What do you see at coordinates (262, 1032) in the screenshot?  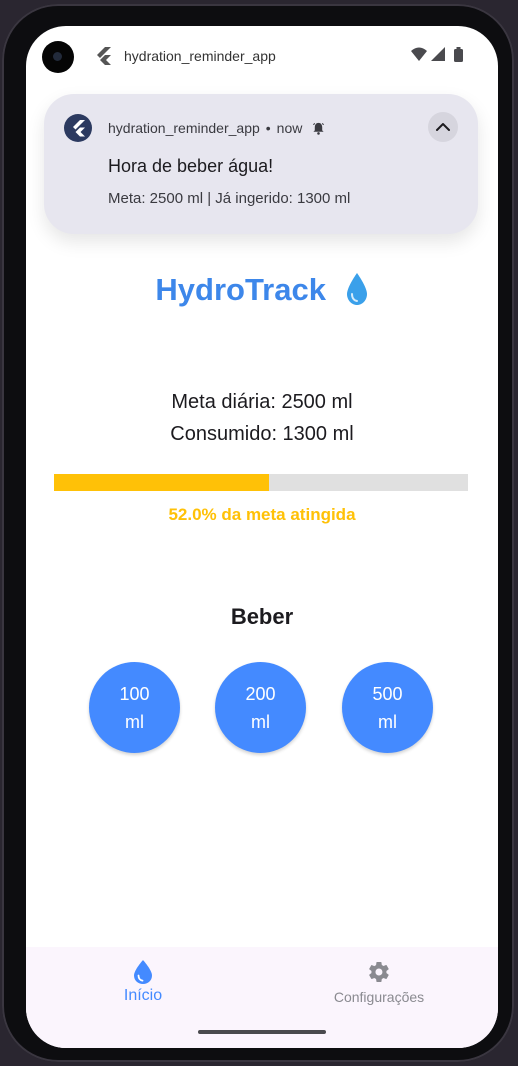 I see `gesture-navigation-bar` at bounding box center [262, 1032].